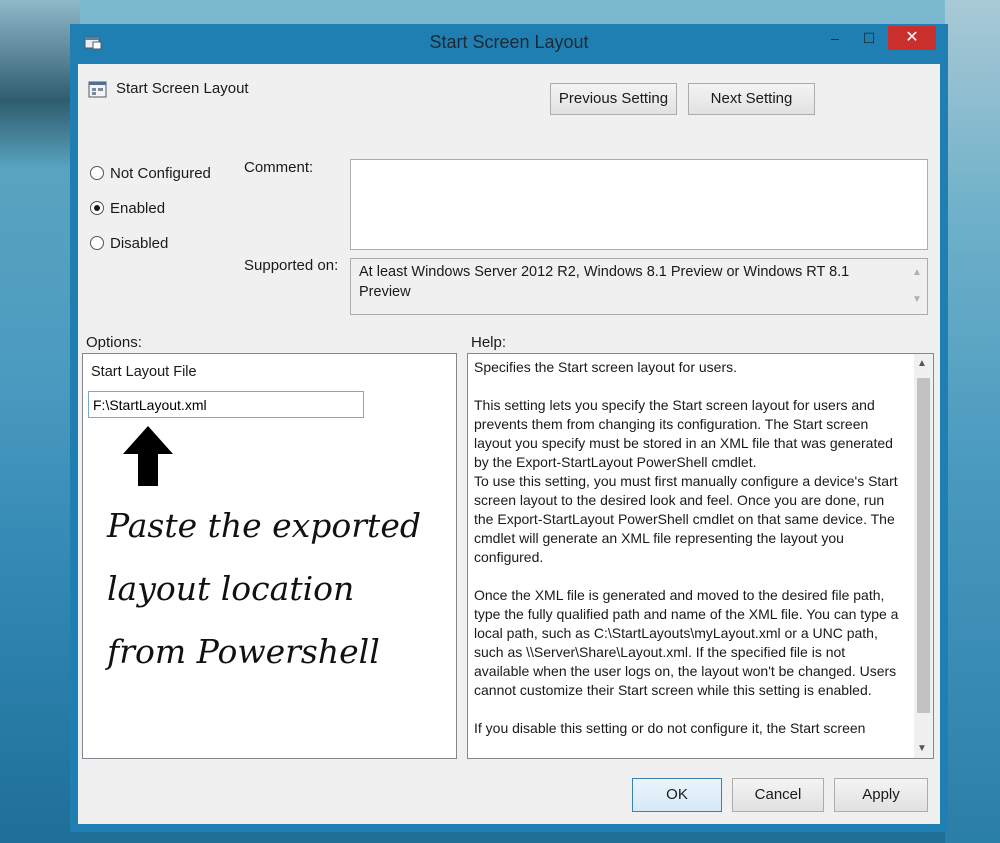 Image resolution: width=1000 pixels, height=843 pixels. Describe the element at coordinates (139, 243) in the screenshot. I see `radio-label: Disabled` at that location.